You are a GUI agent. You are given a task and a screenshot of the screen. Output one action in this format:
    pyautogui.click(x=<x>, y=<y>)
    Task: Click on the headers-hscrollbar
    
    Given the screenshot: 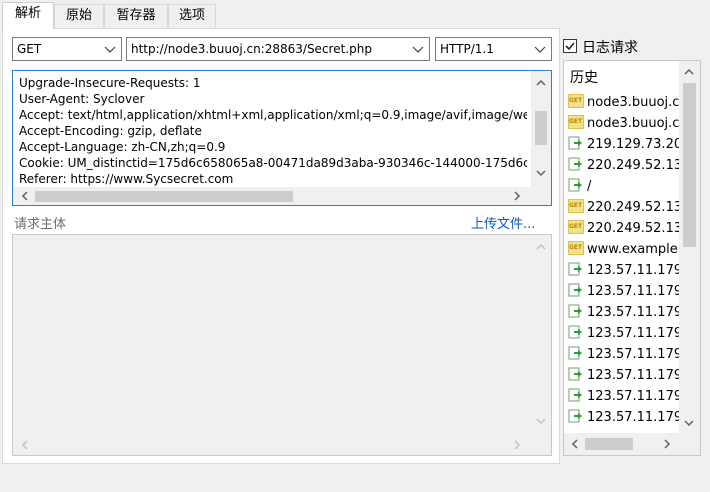 What is the action you would take?
    pyautogui.click(x=272, y=196)
    